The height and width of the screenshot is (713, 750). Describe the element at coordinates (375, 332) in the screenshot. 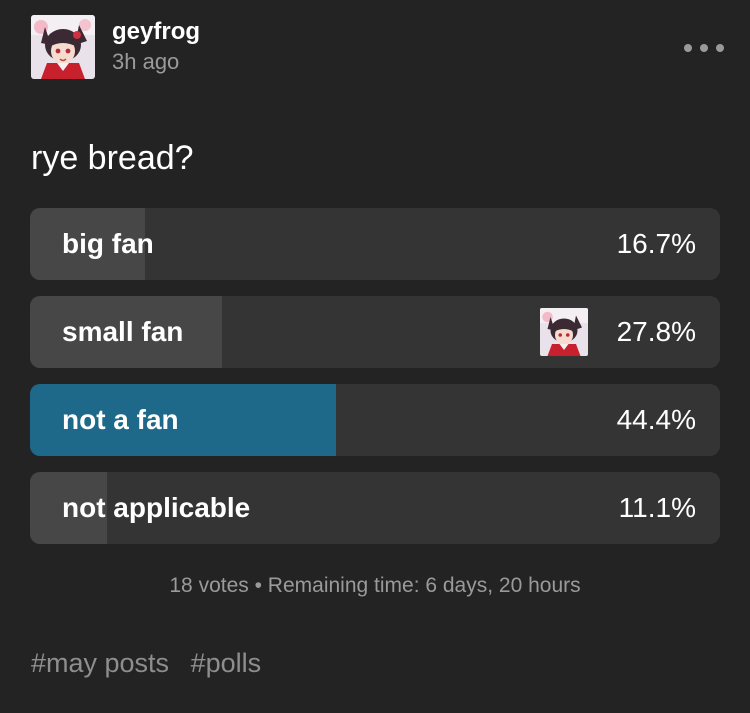

I see `poll-option-small-fan: small fan 27.8%` at that location.